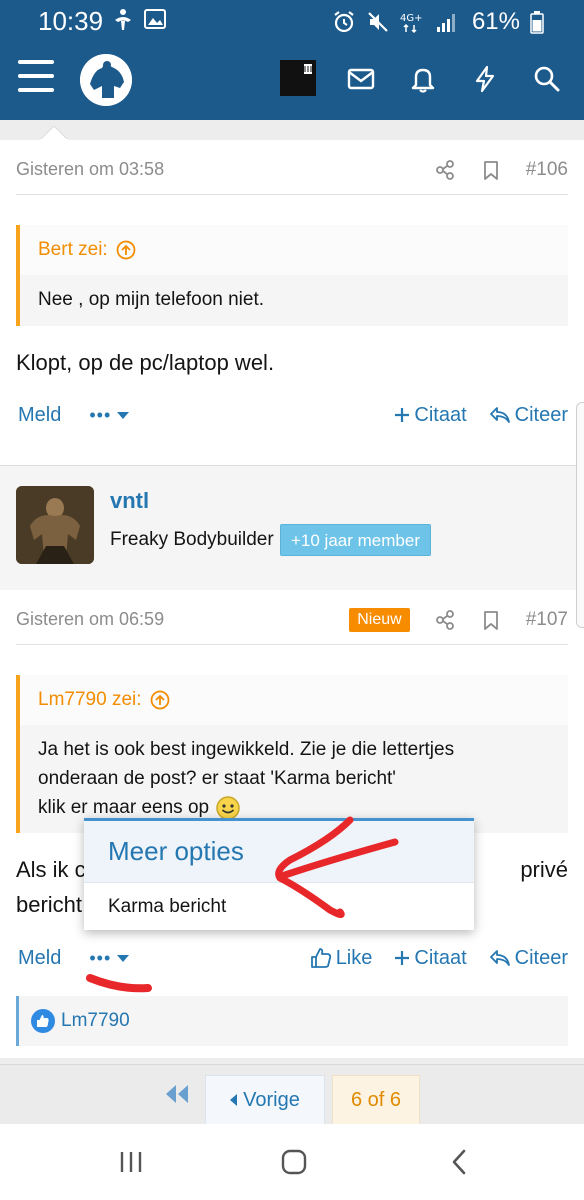  Describe the element at coordinates (151, 299) in the screenshot. I see `quote-text: Nee , op mijn telefoon niet.` at that location.